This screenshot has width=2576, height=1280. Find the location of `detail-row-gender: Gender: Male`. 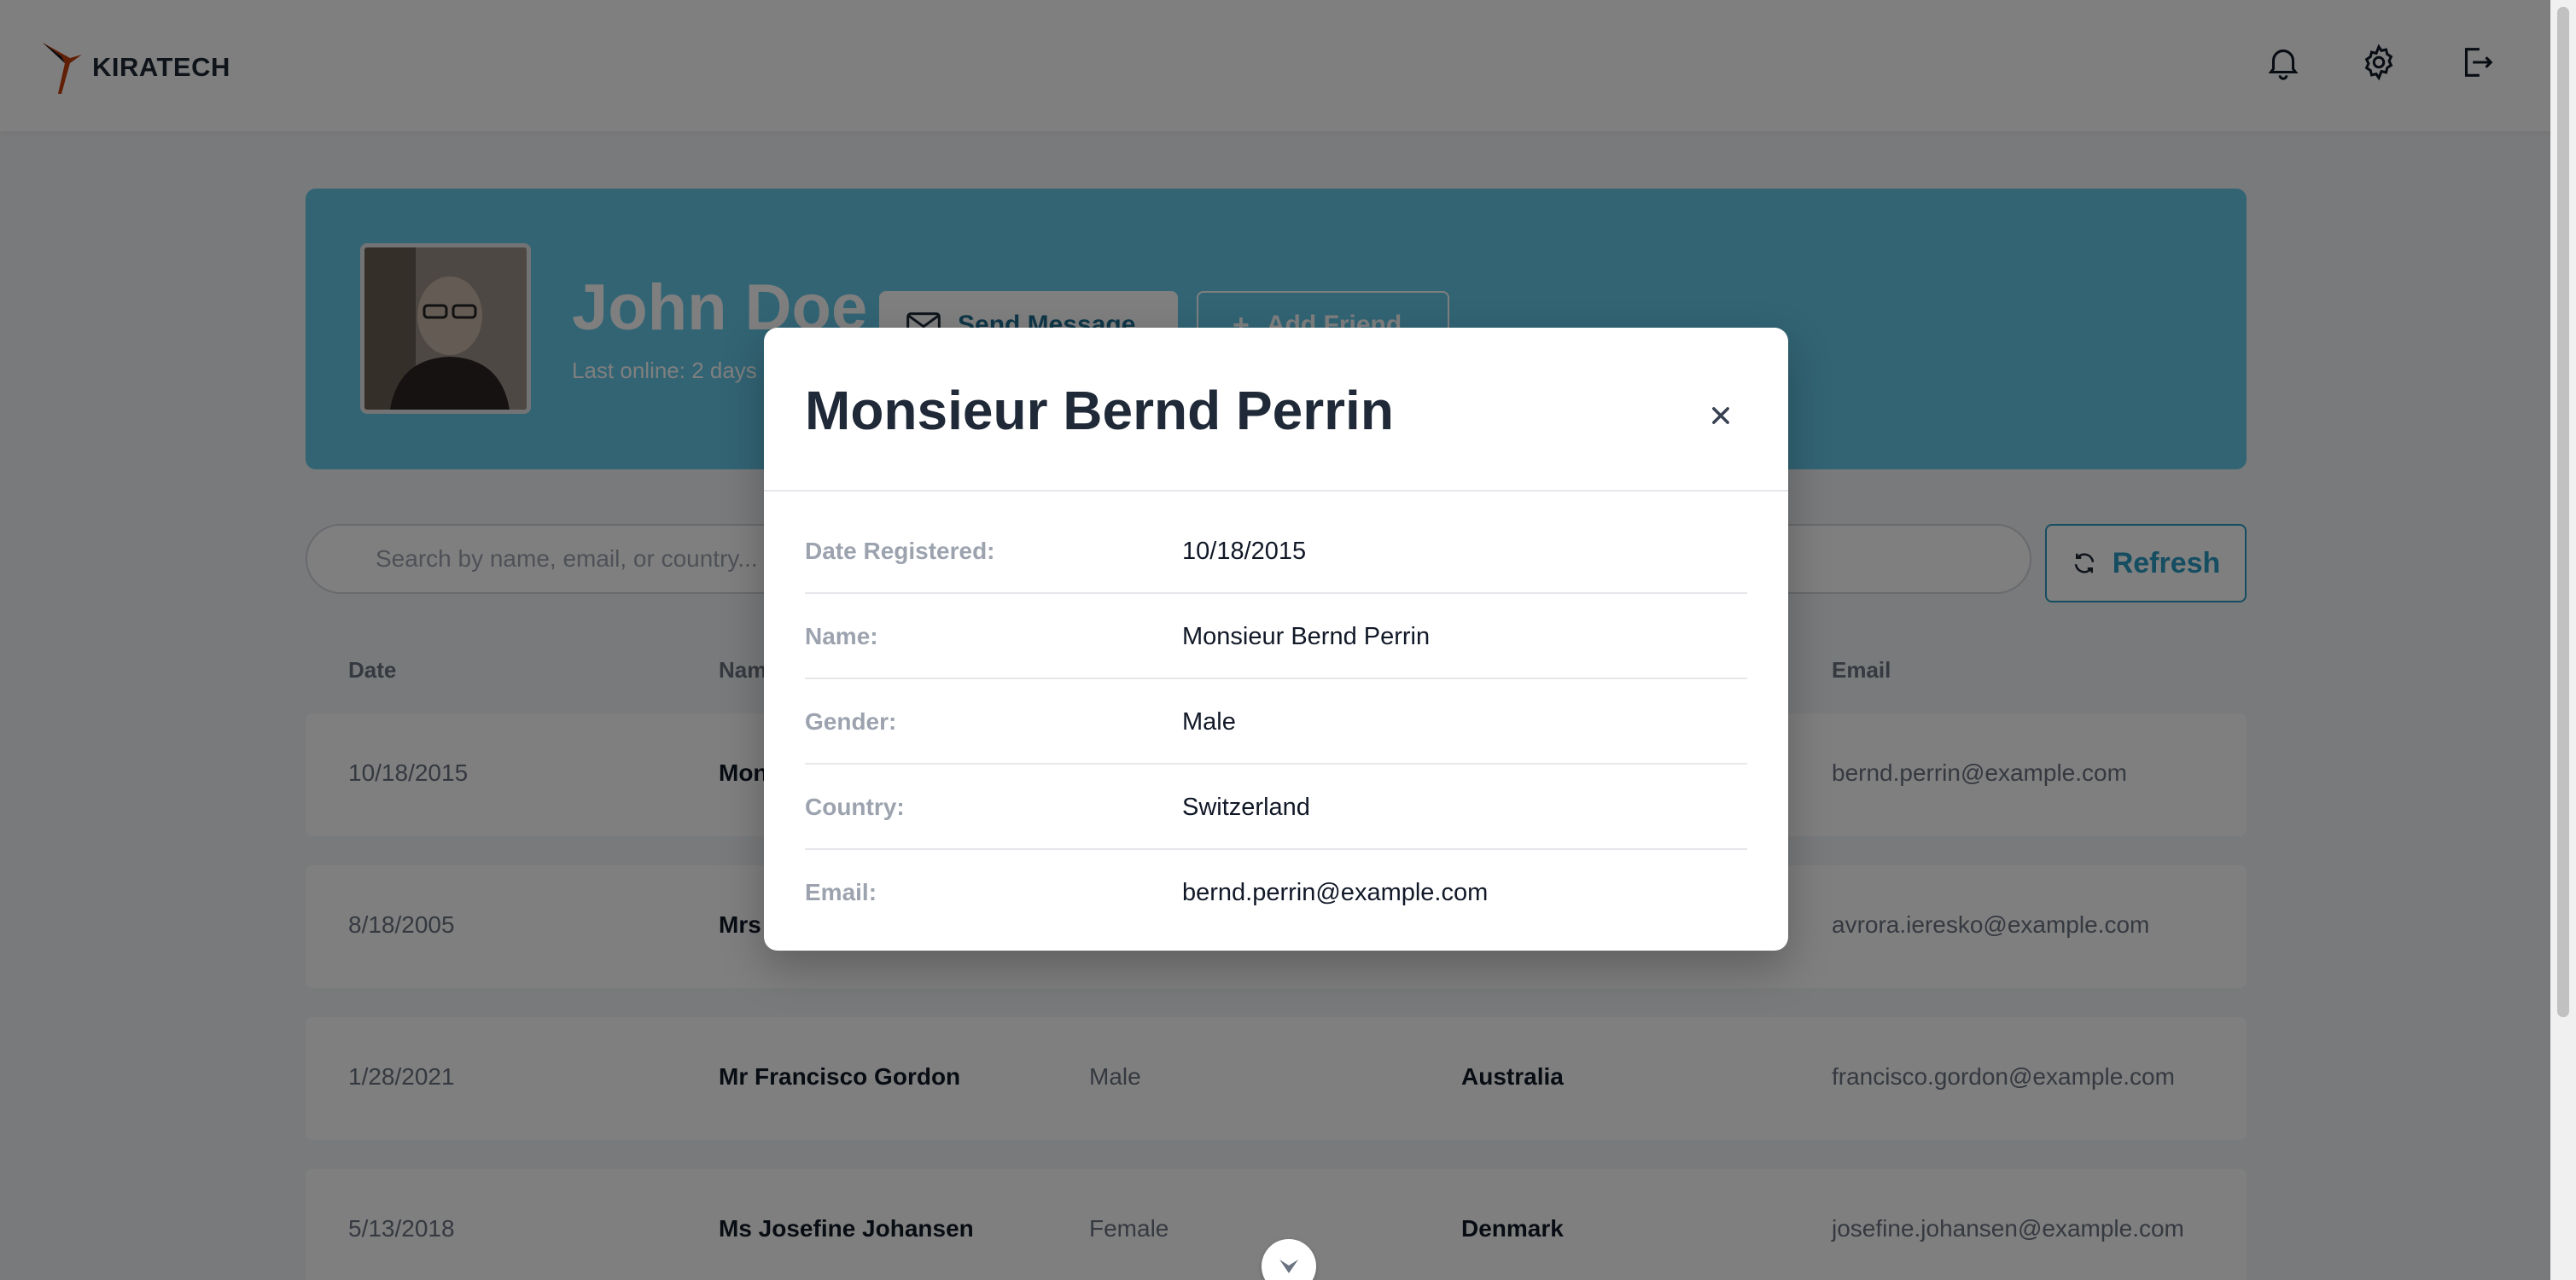

detail-row-gender: Gender: Male is located at coordinates (1276, 722).